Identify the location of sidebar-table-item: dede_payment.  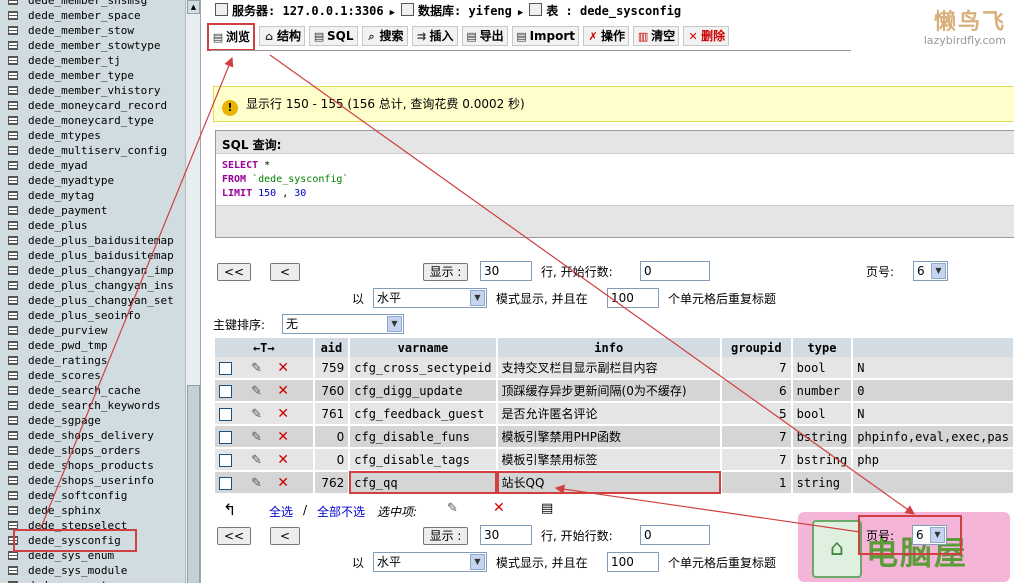
(92, 210).